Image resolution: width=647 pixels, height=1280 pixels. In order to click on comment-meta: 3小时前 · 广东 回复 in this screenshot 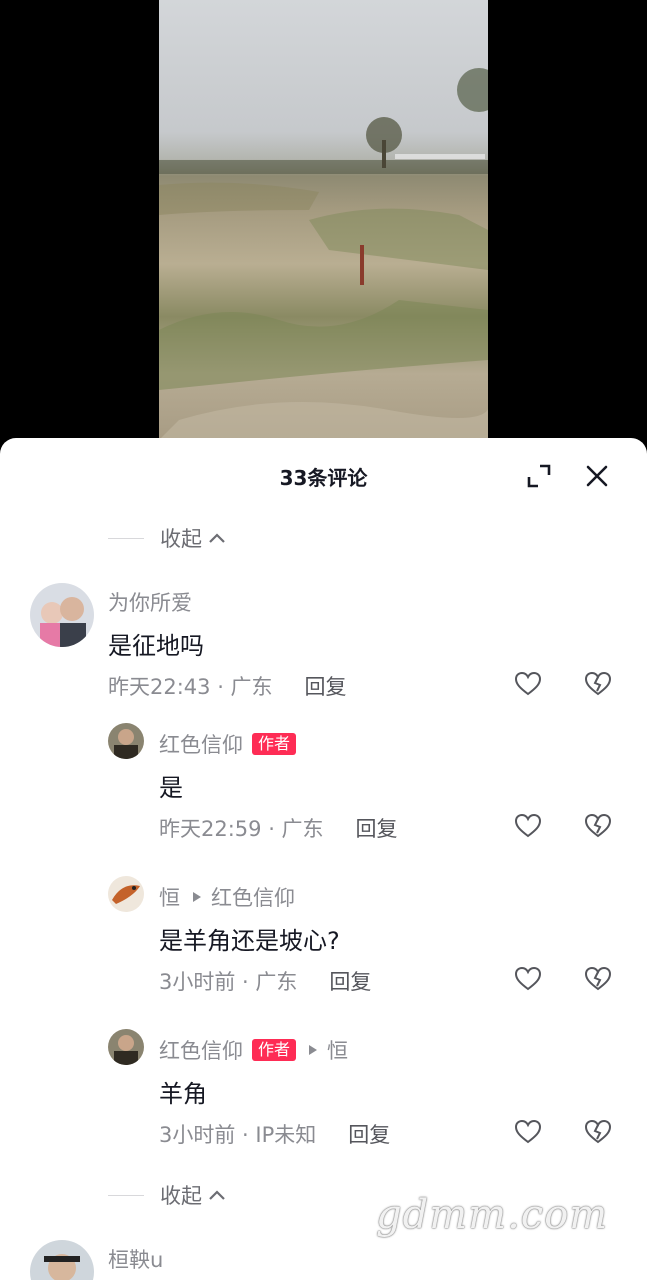, I will do `click(265, 981)`.